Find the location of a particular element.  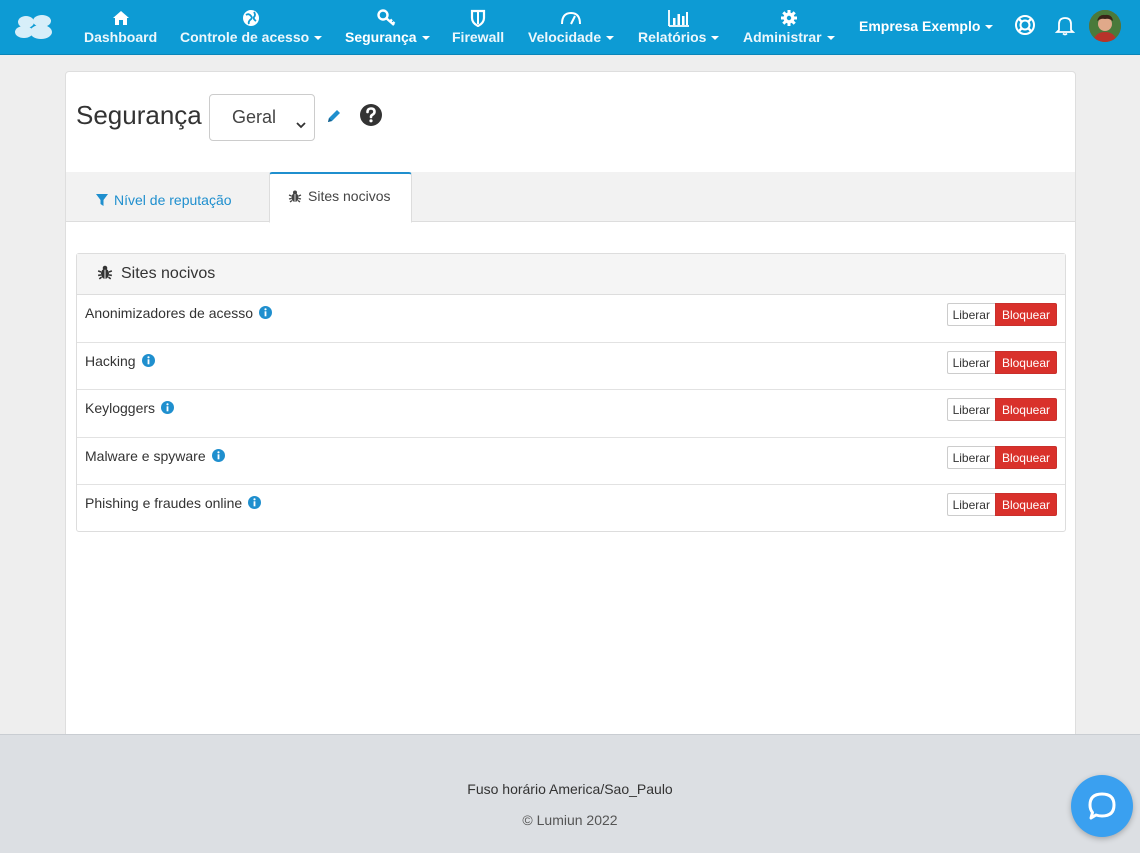

gear-icon is located at coordinates (789, 17).